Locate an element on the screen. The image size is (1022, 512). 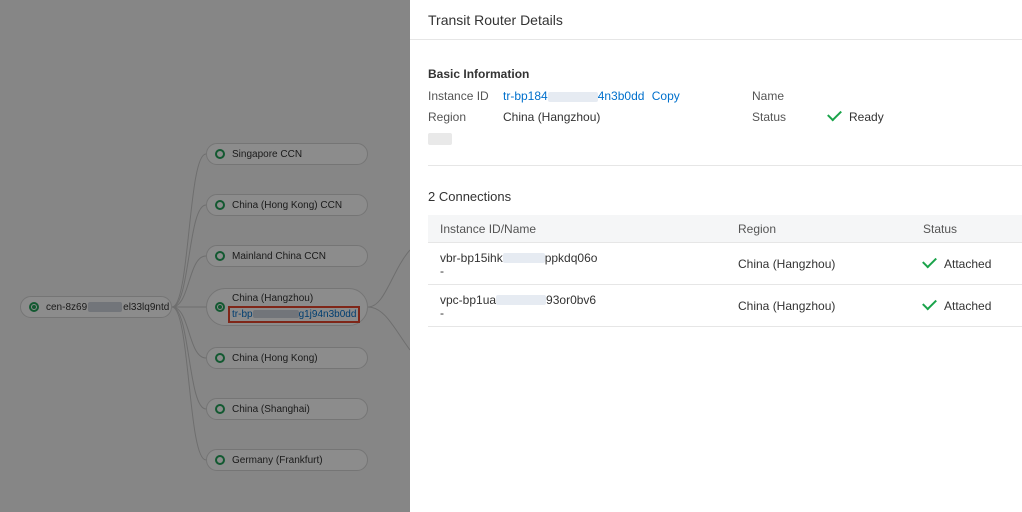
instance-id-suffix: 4n3b0dd is located at coordinates (621, 96).